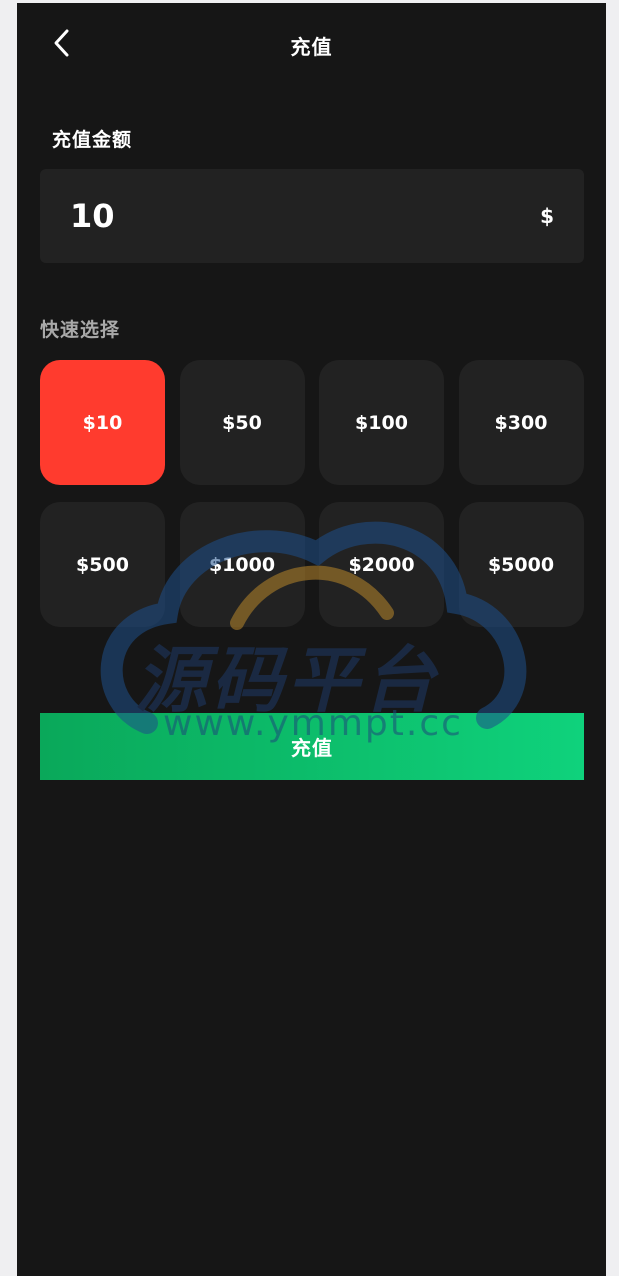  Describe the element at coordinates (311, 47) in the screenshot. I see `page-title: 充值` at that location.